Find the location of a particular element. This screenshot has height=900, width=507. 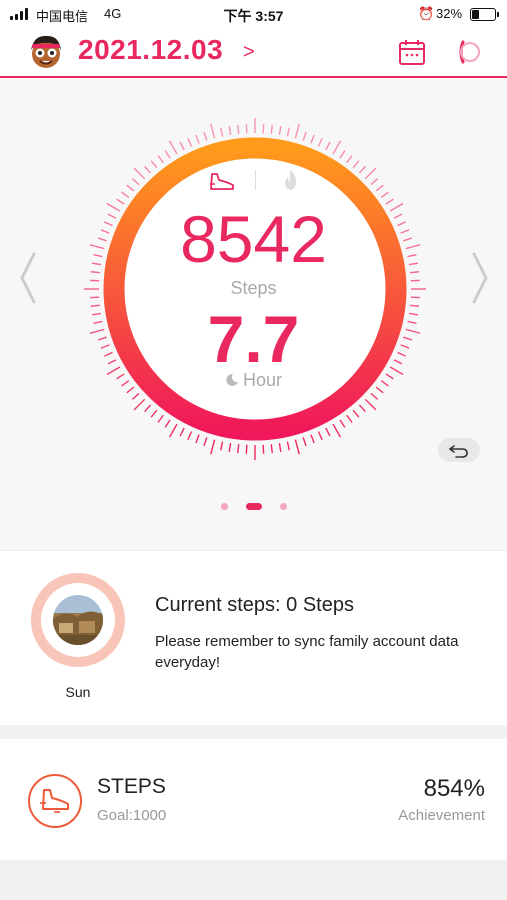

sleep-hours: 7.7 is located at coordinates (253, 339).